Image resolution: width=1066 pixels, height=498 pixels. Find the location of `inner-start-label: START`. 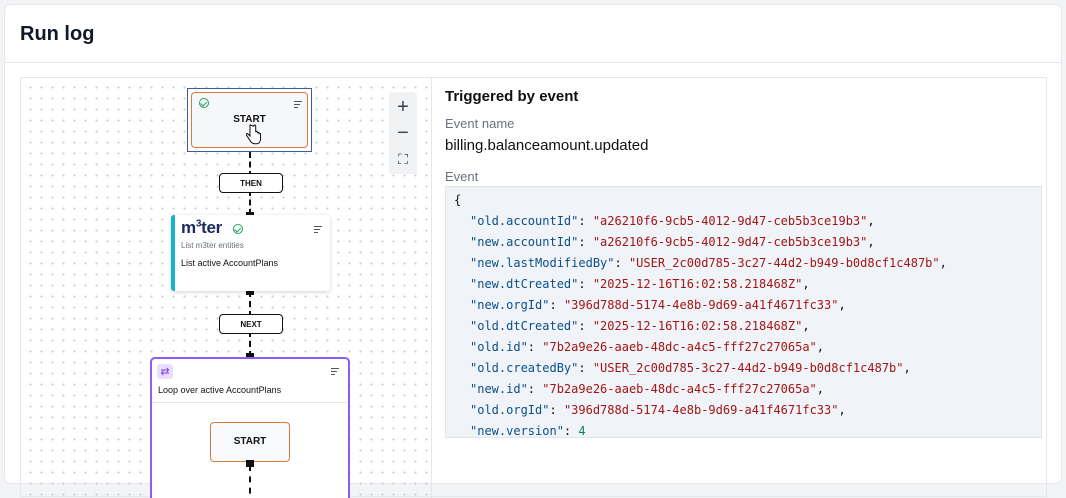

inner-start-label: START is located at coordinates (250, 441).